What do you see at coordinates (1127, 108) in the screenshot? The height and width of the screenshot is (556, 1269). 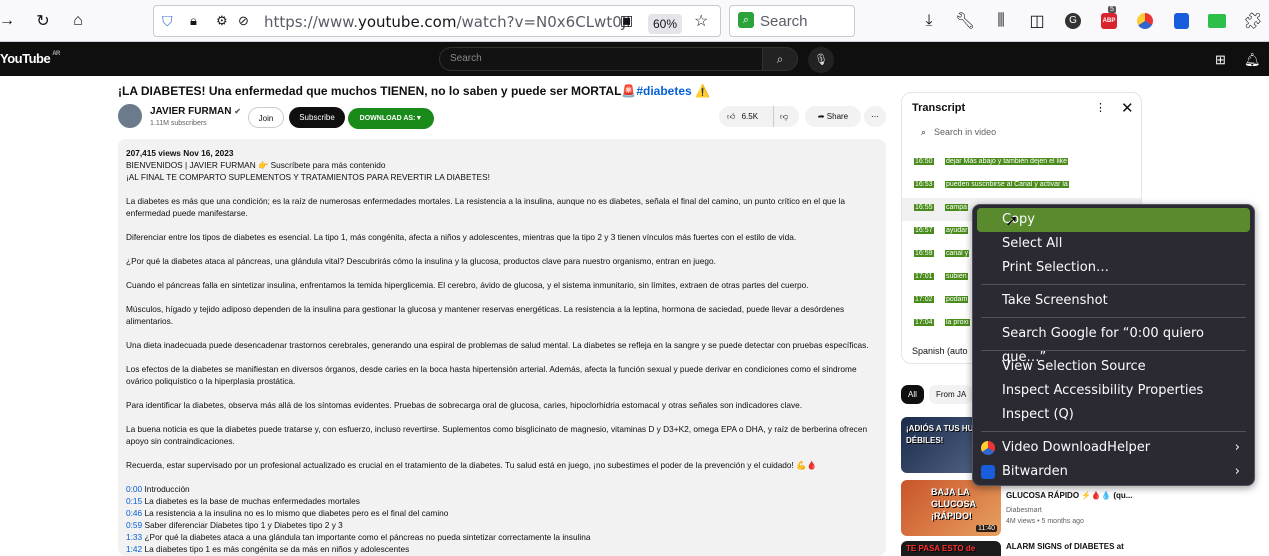 I see `close-icon: ✕` at bounding box center [1127, 108].